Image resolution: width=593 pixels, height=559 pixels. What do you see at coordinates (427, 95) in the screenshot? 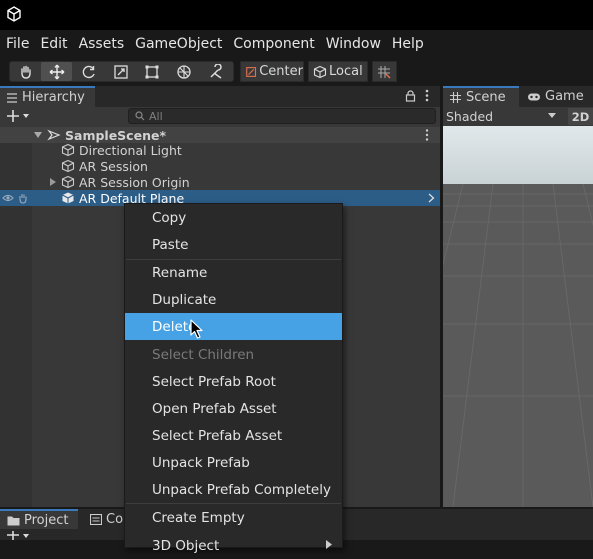
I see `kebab-menu-icon` at bounding box center [427, 95].